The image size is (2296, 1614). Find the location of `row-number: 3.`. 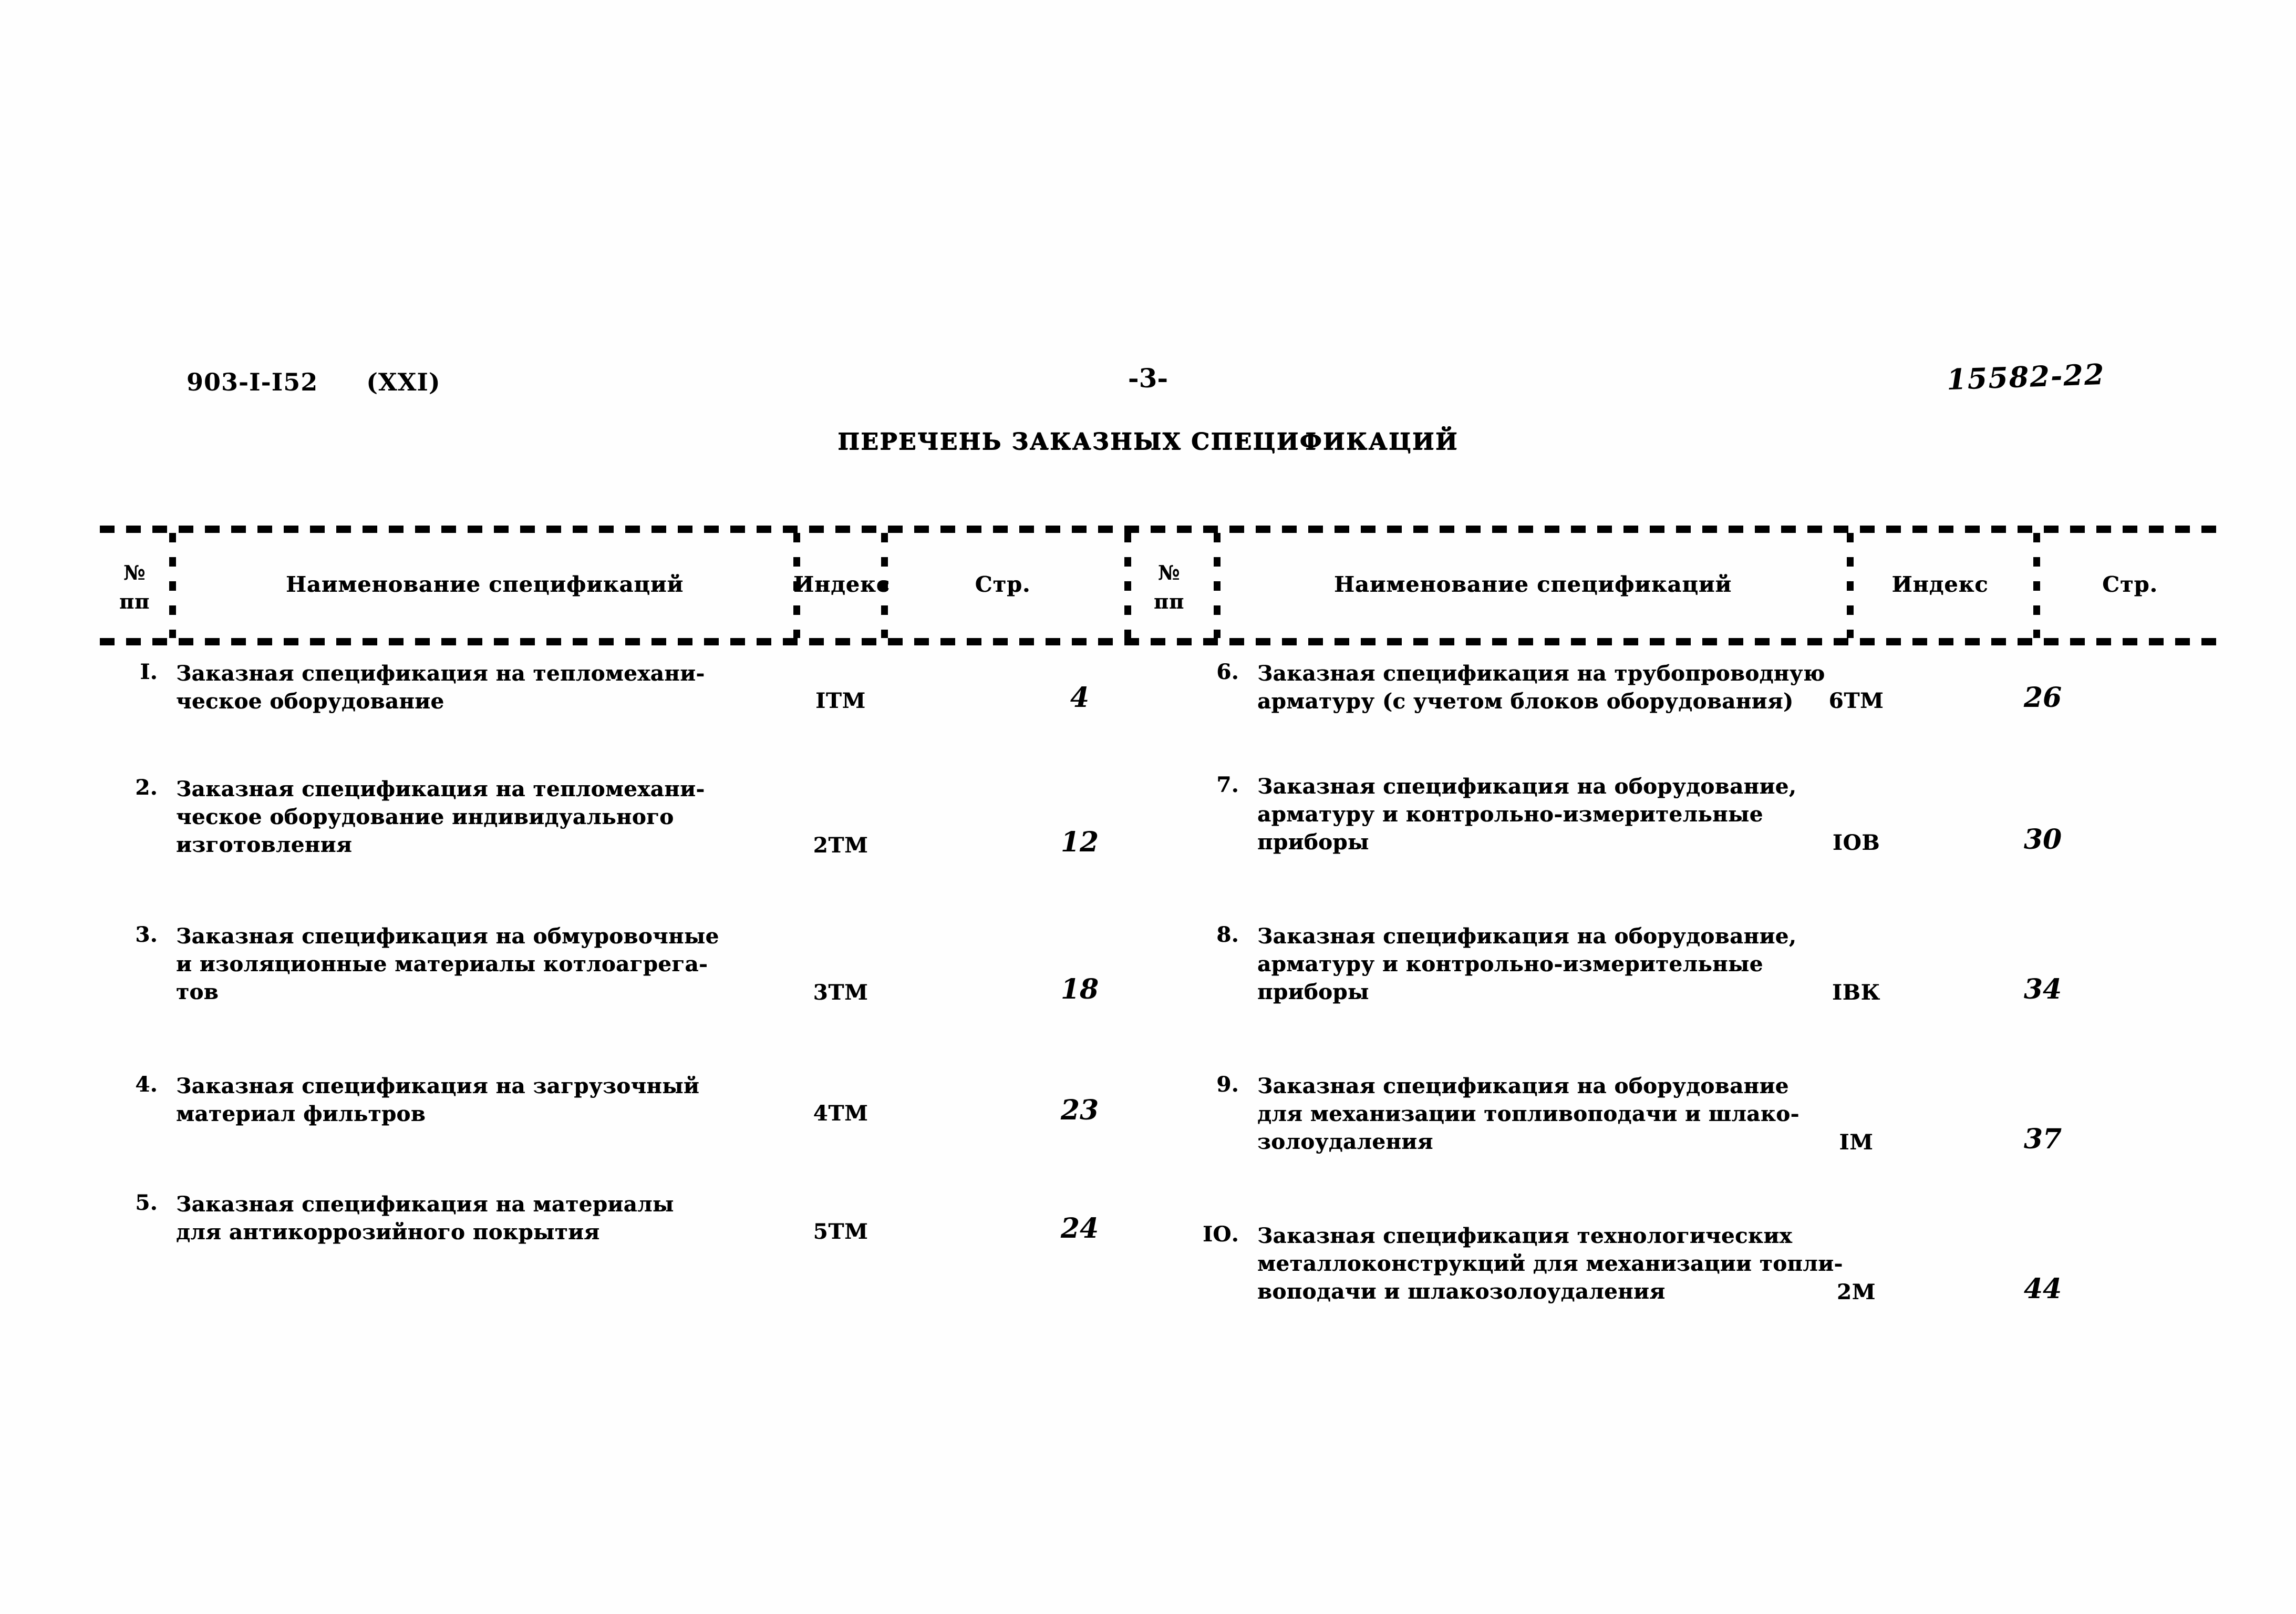

row-number: 3. is located at coordinates (147, 935).